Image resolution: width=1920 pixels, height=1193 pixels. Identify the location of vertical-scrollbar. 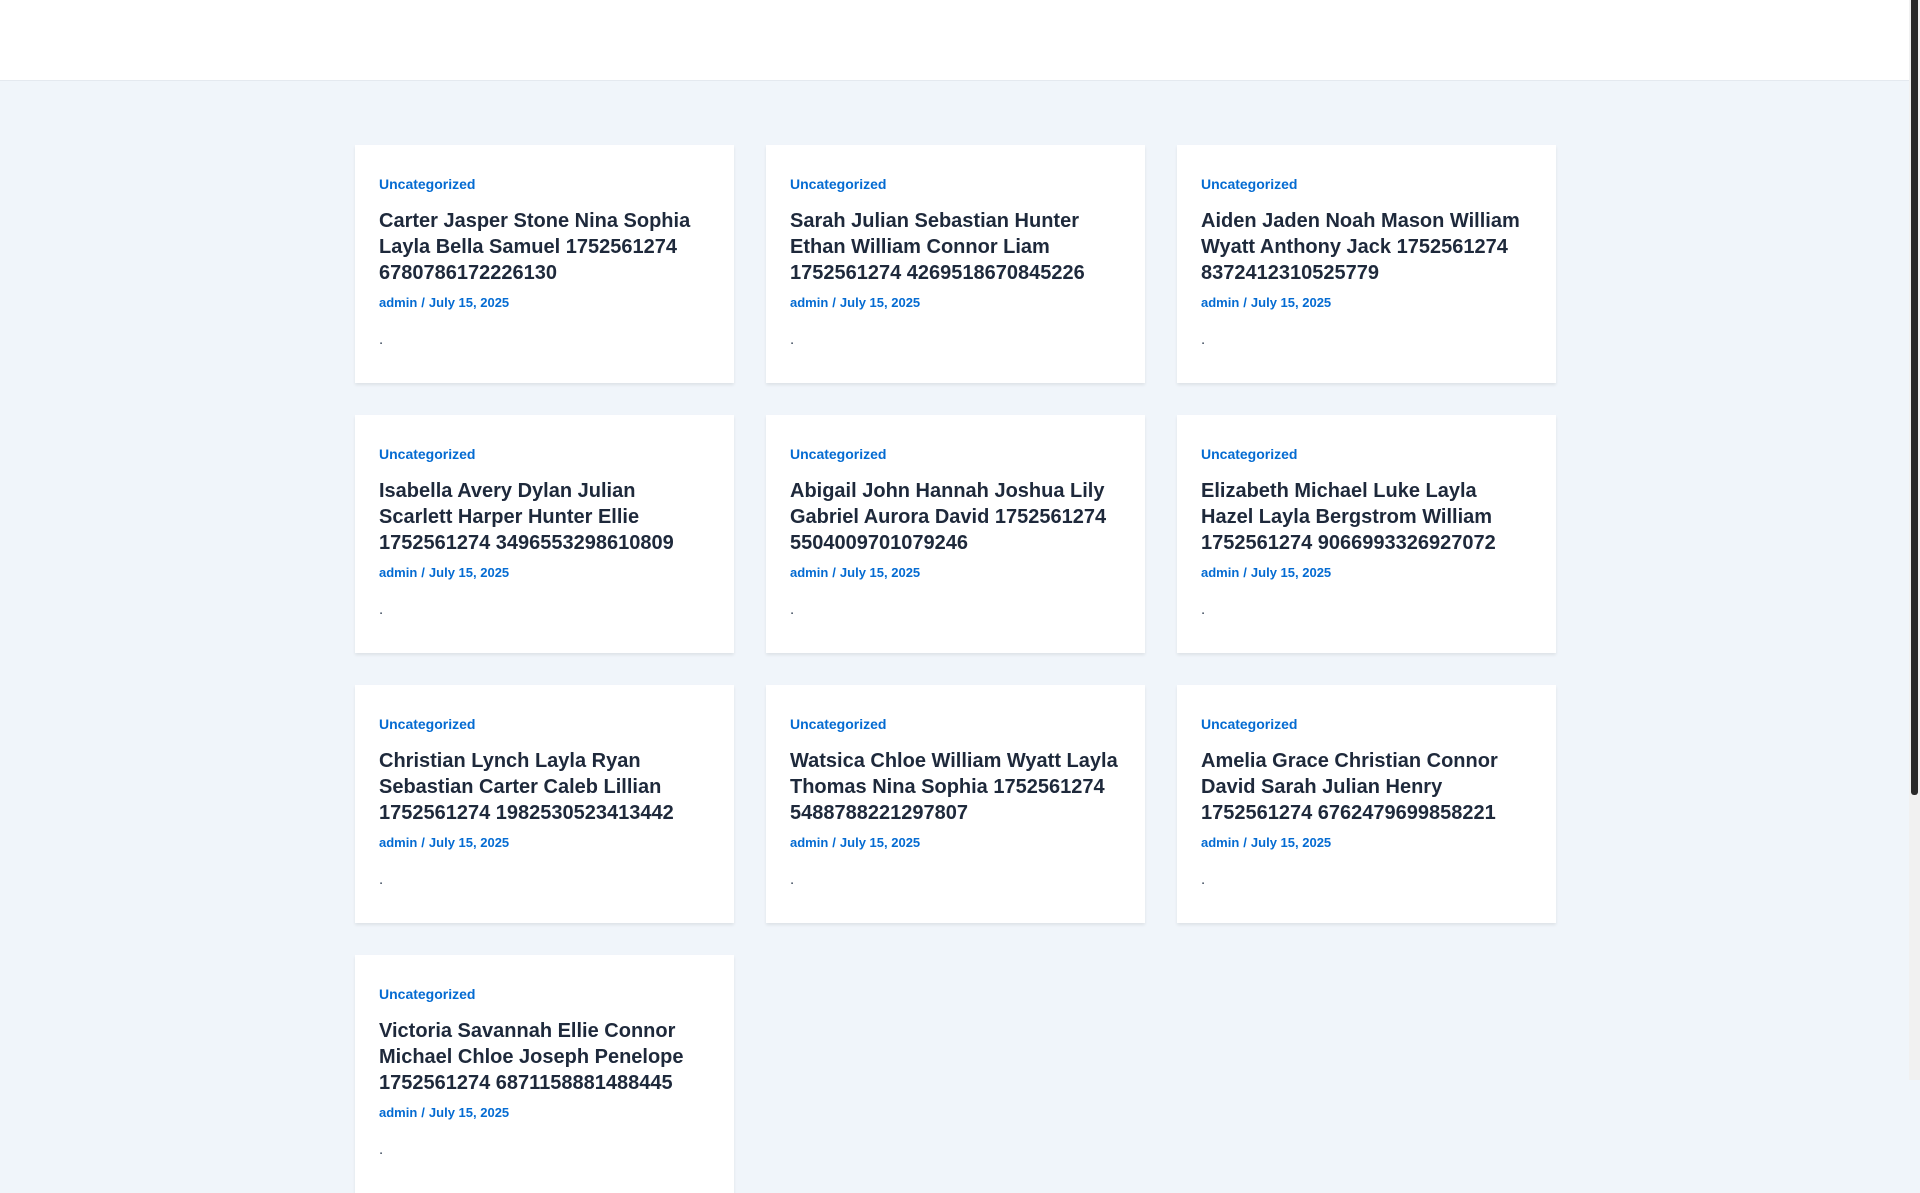
(1914, 540).